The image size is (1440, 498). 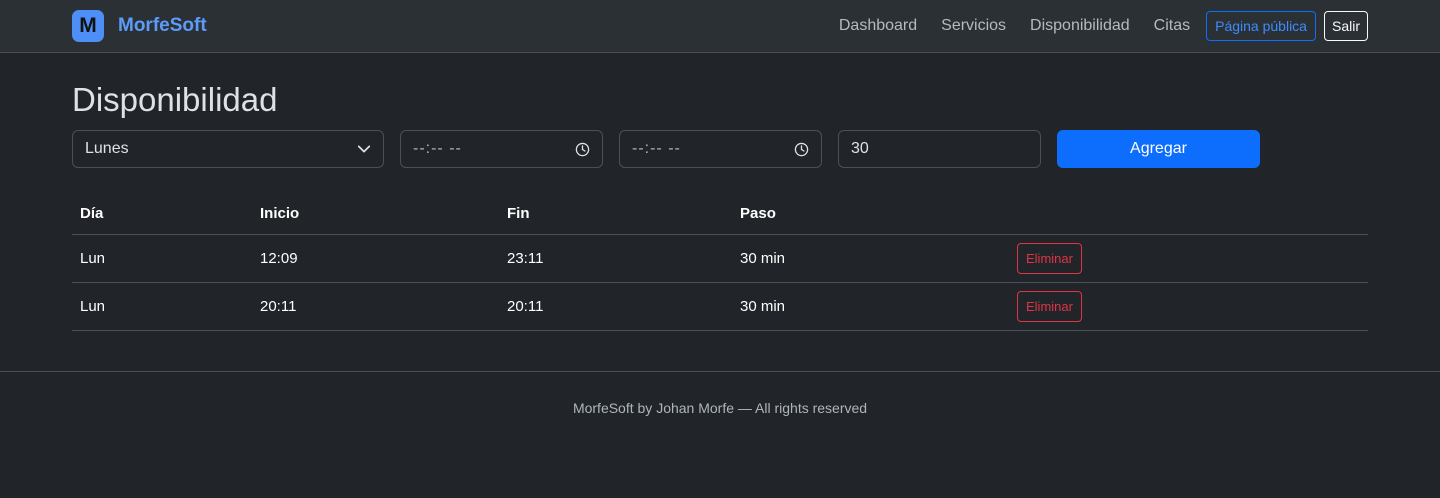 I want to click on nav-link-dashboard: Dashboard, so click(x=878, y=26).